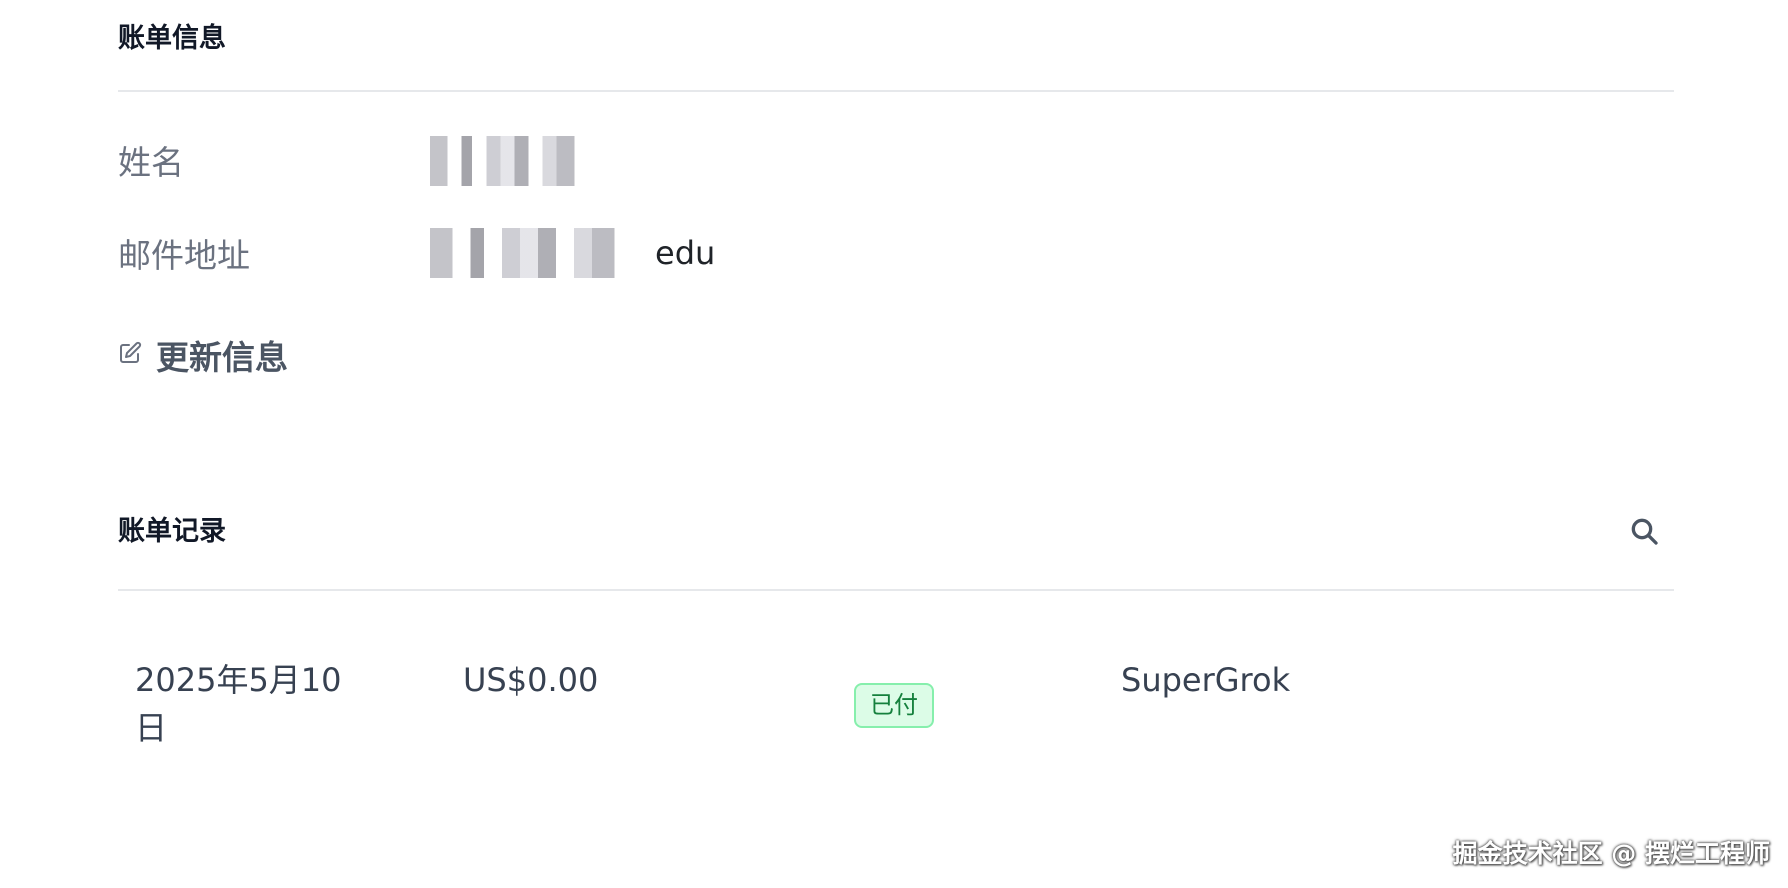 This screenshot has height=888, width=1788. I want to click on billing-records-title: 账单记录, so click(172, 531).